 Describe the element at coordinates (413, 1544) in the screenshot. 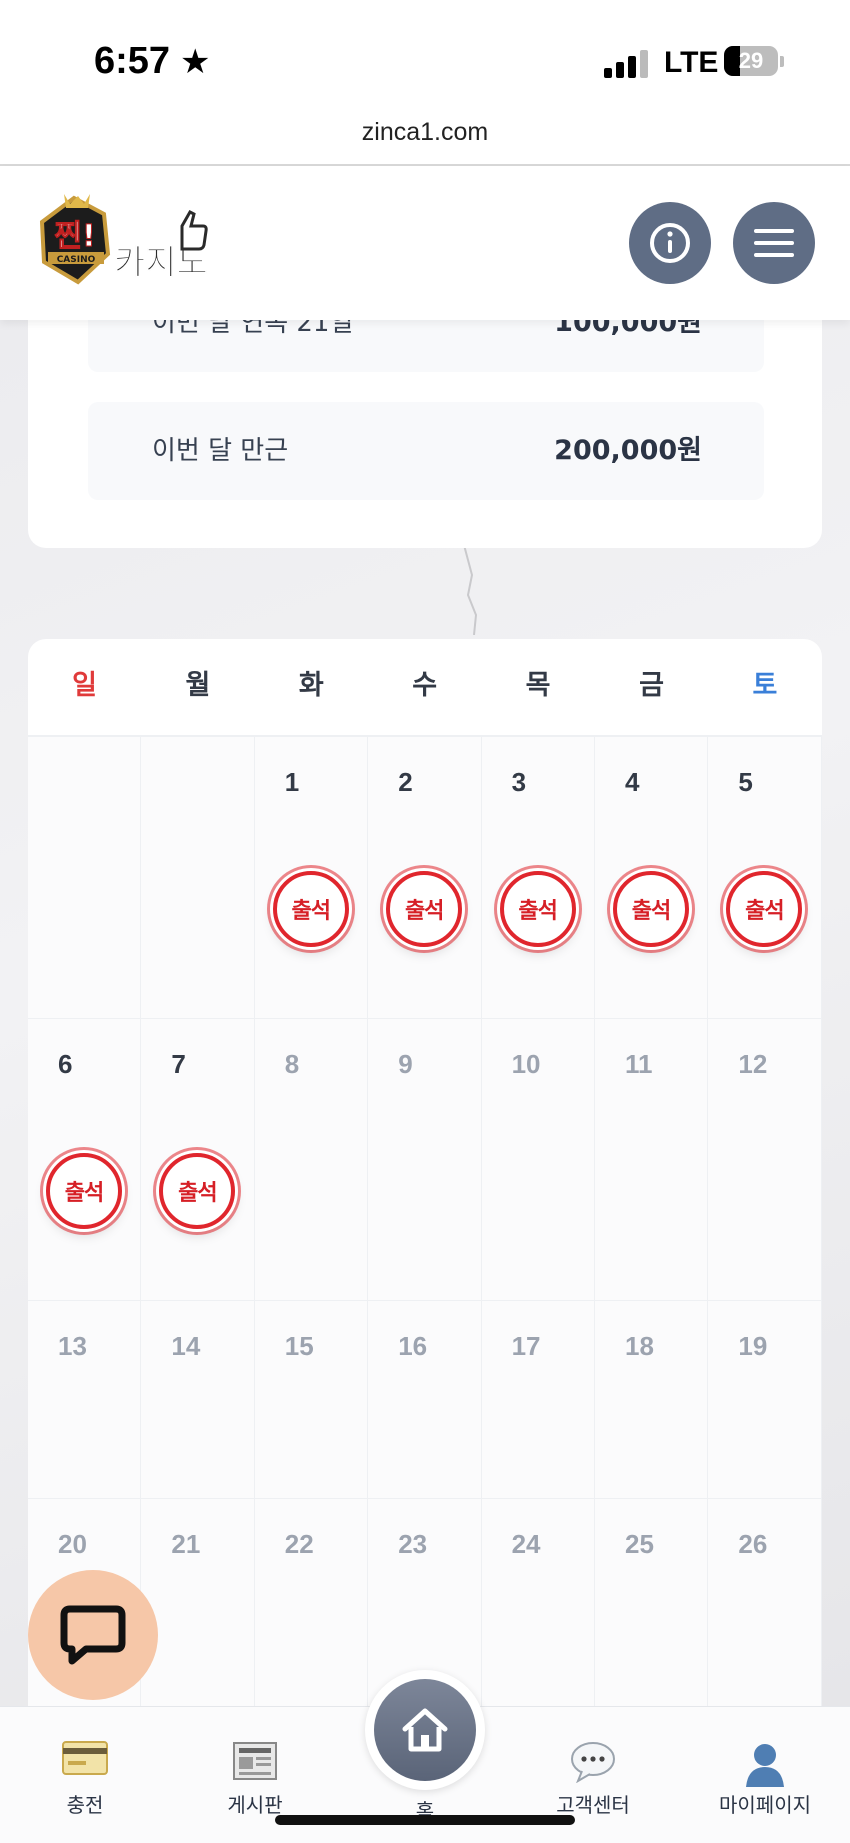

I see `calendar-day-number: 23` at that location.